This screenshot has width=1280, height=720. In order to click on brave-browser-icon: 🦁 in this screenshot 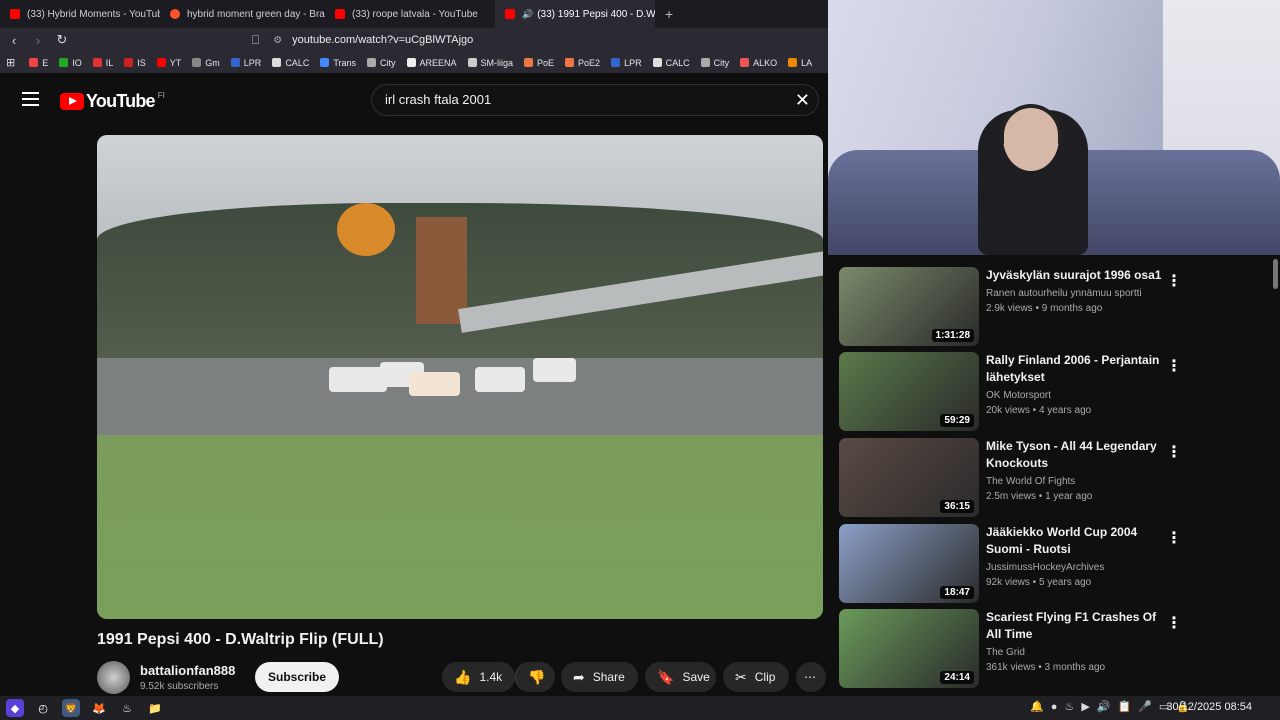, I will do `click(71, 708)`.